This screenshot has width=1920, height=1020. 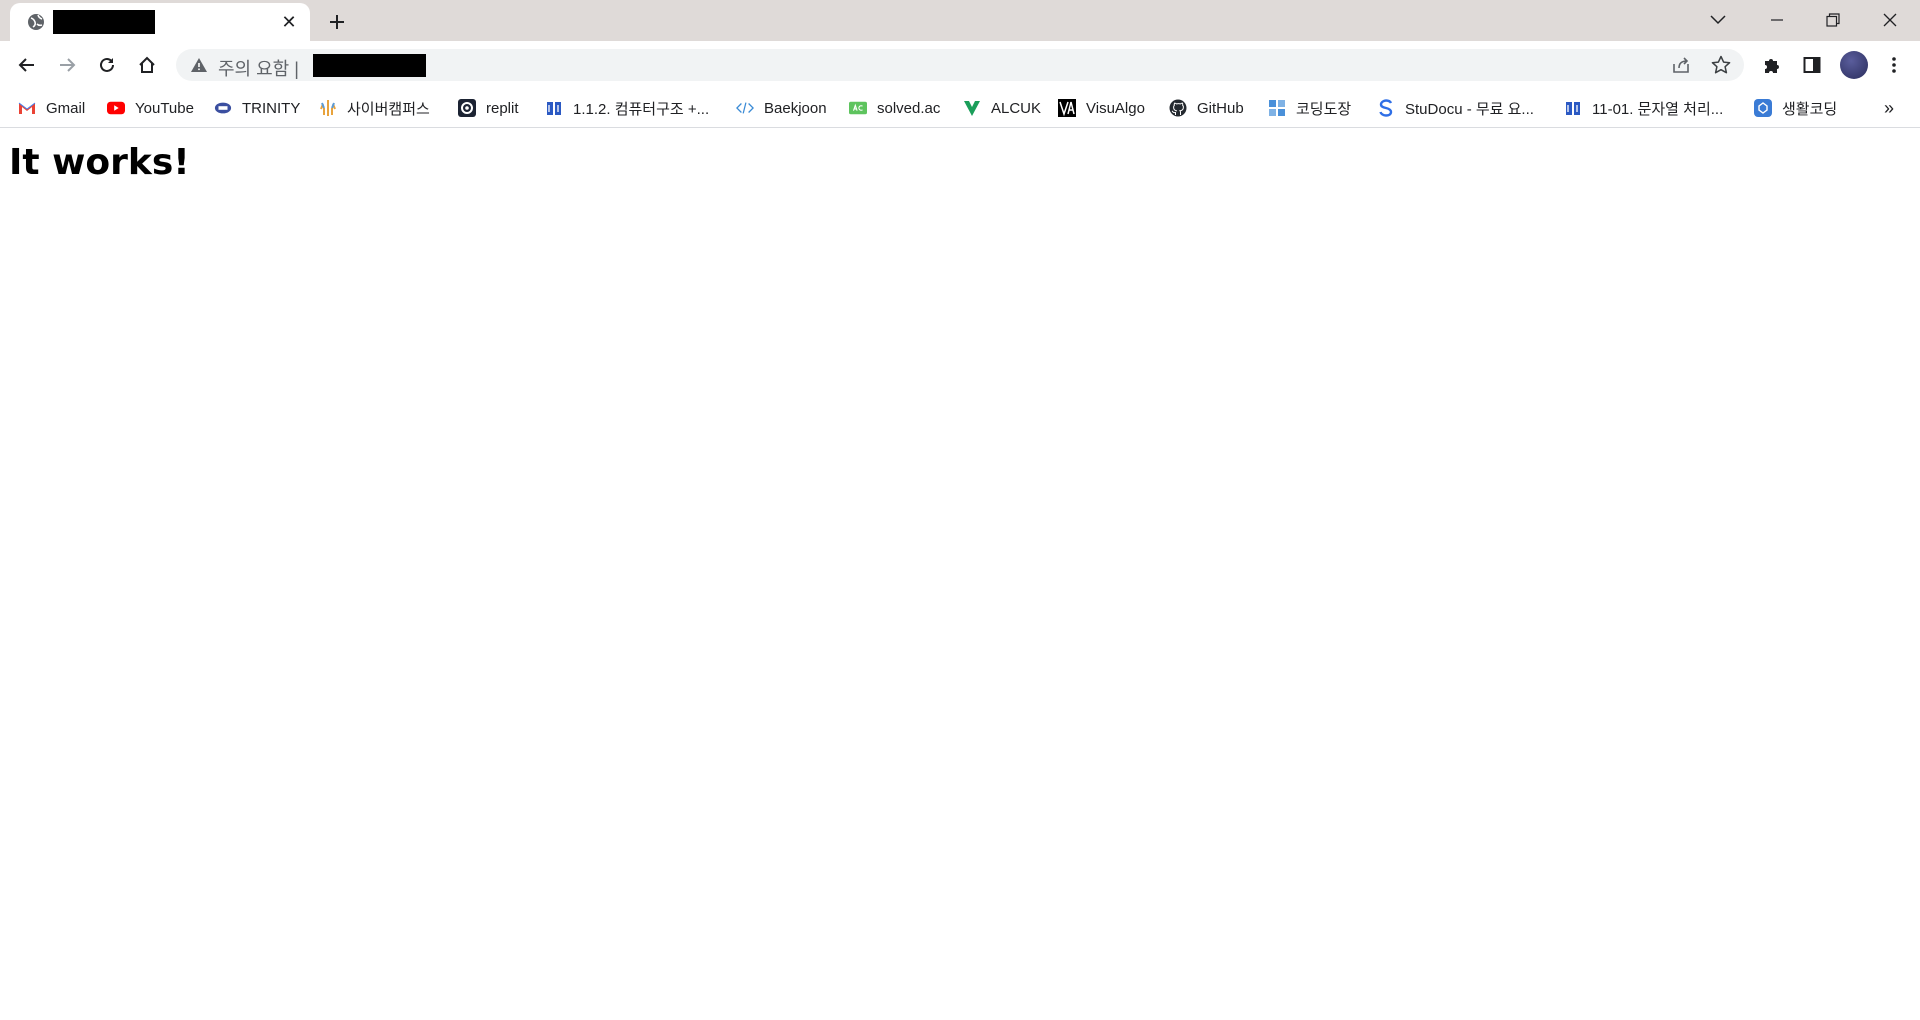 What do you see at coordinates (1386, 108) in the screenshot?
I see `studocu-icon` at bounding box center [1386, 108].